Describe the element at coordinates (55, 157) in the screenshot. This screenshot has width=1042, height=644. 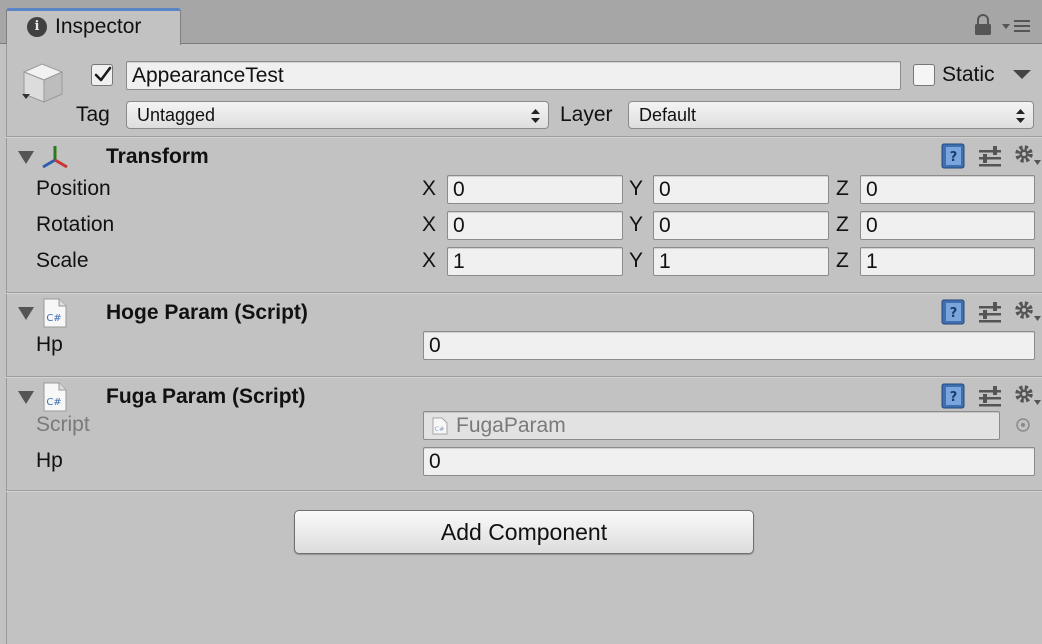
I see `transform-axis-icon` at that location.